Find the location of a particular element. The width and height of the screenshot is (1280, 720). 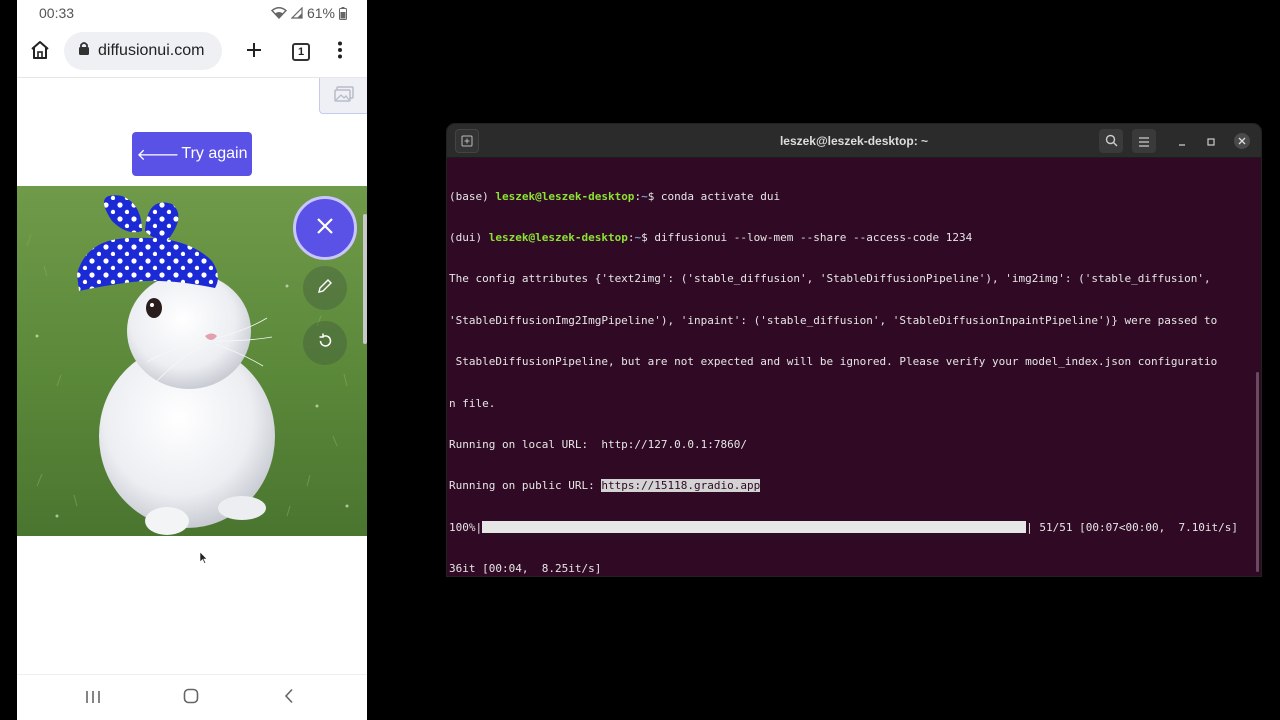

plus-icon is located at coordinates (254, 52).